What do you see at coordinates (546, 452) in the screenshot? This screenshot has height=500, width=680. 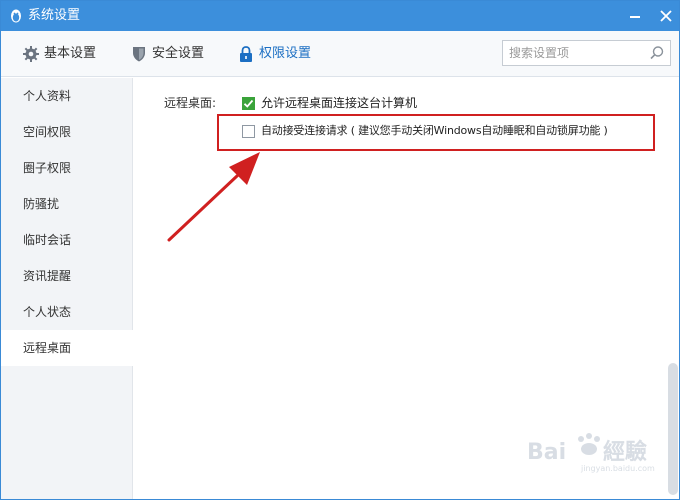 I see `svg-text: Bai` at bounding box center [546, 452].